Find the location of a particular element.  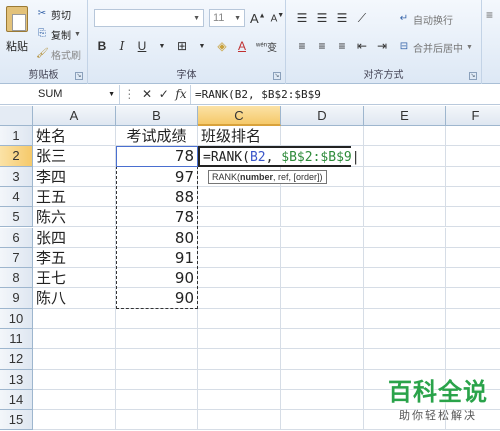

formula-input: =RANK(B2, $B$2:$B$9 is located at coordinates (345, 94).